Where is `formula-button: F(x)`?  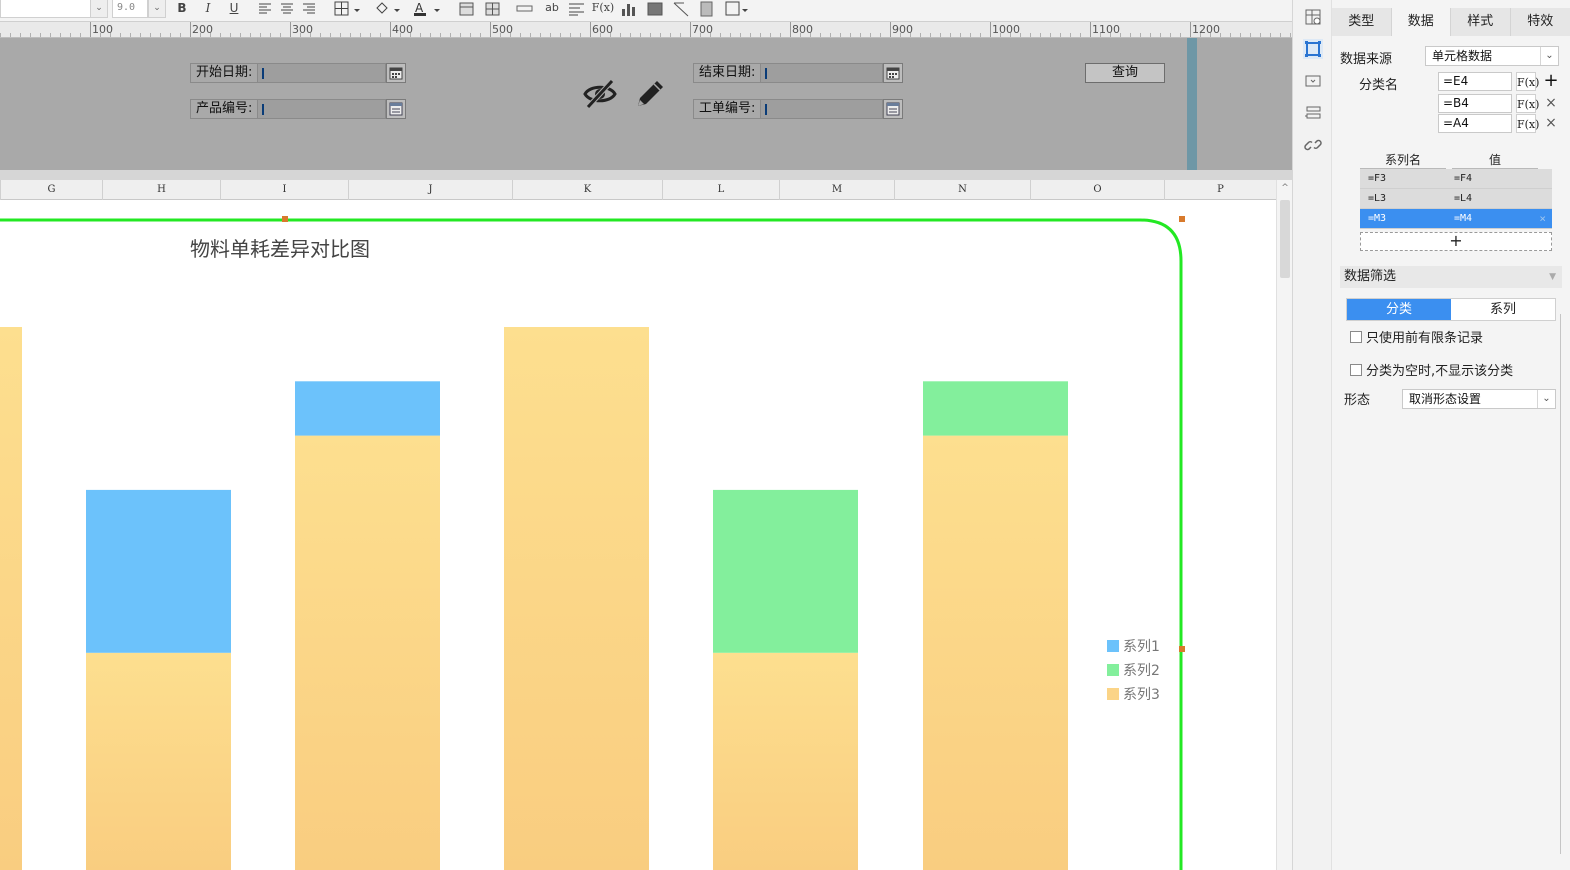 formula-button: F(x) is located at coordinates (603, 9).